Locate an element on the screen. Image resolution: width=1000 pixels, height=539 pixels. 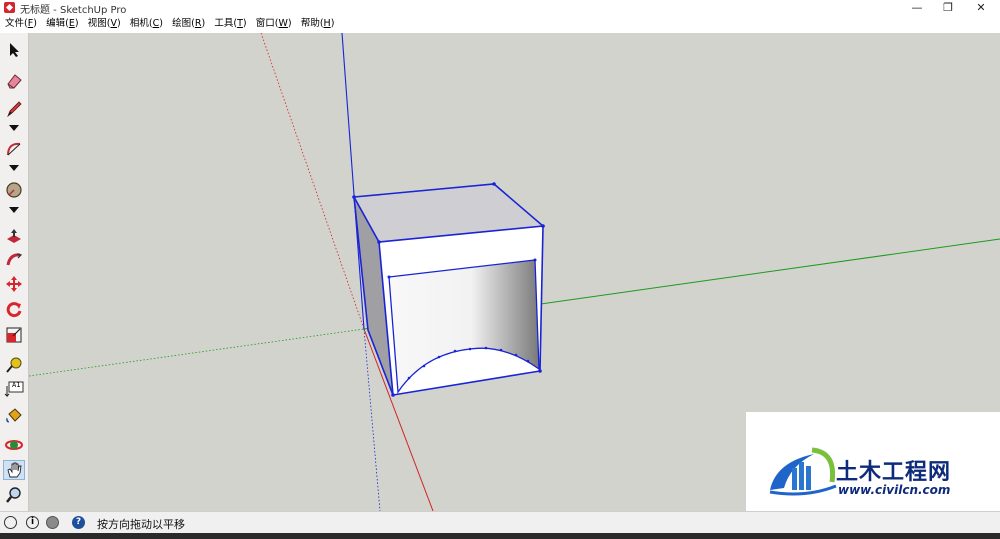
pencil-icon is located at coordinates (14, 109).